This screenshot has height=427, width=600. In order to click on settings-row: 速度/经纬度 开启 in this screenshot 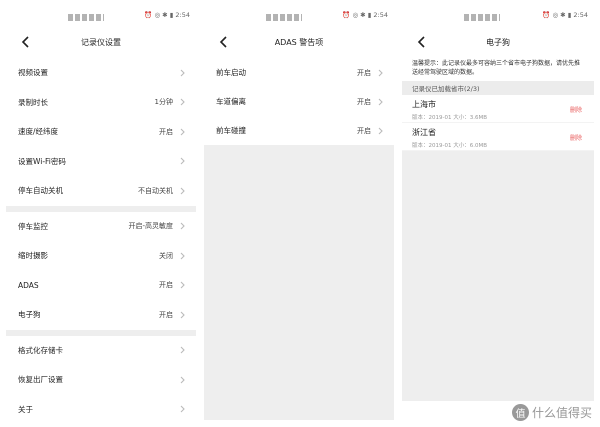, I will do `click(101, 132)`.